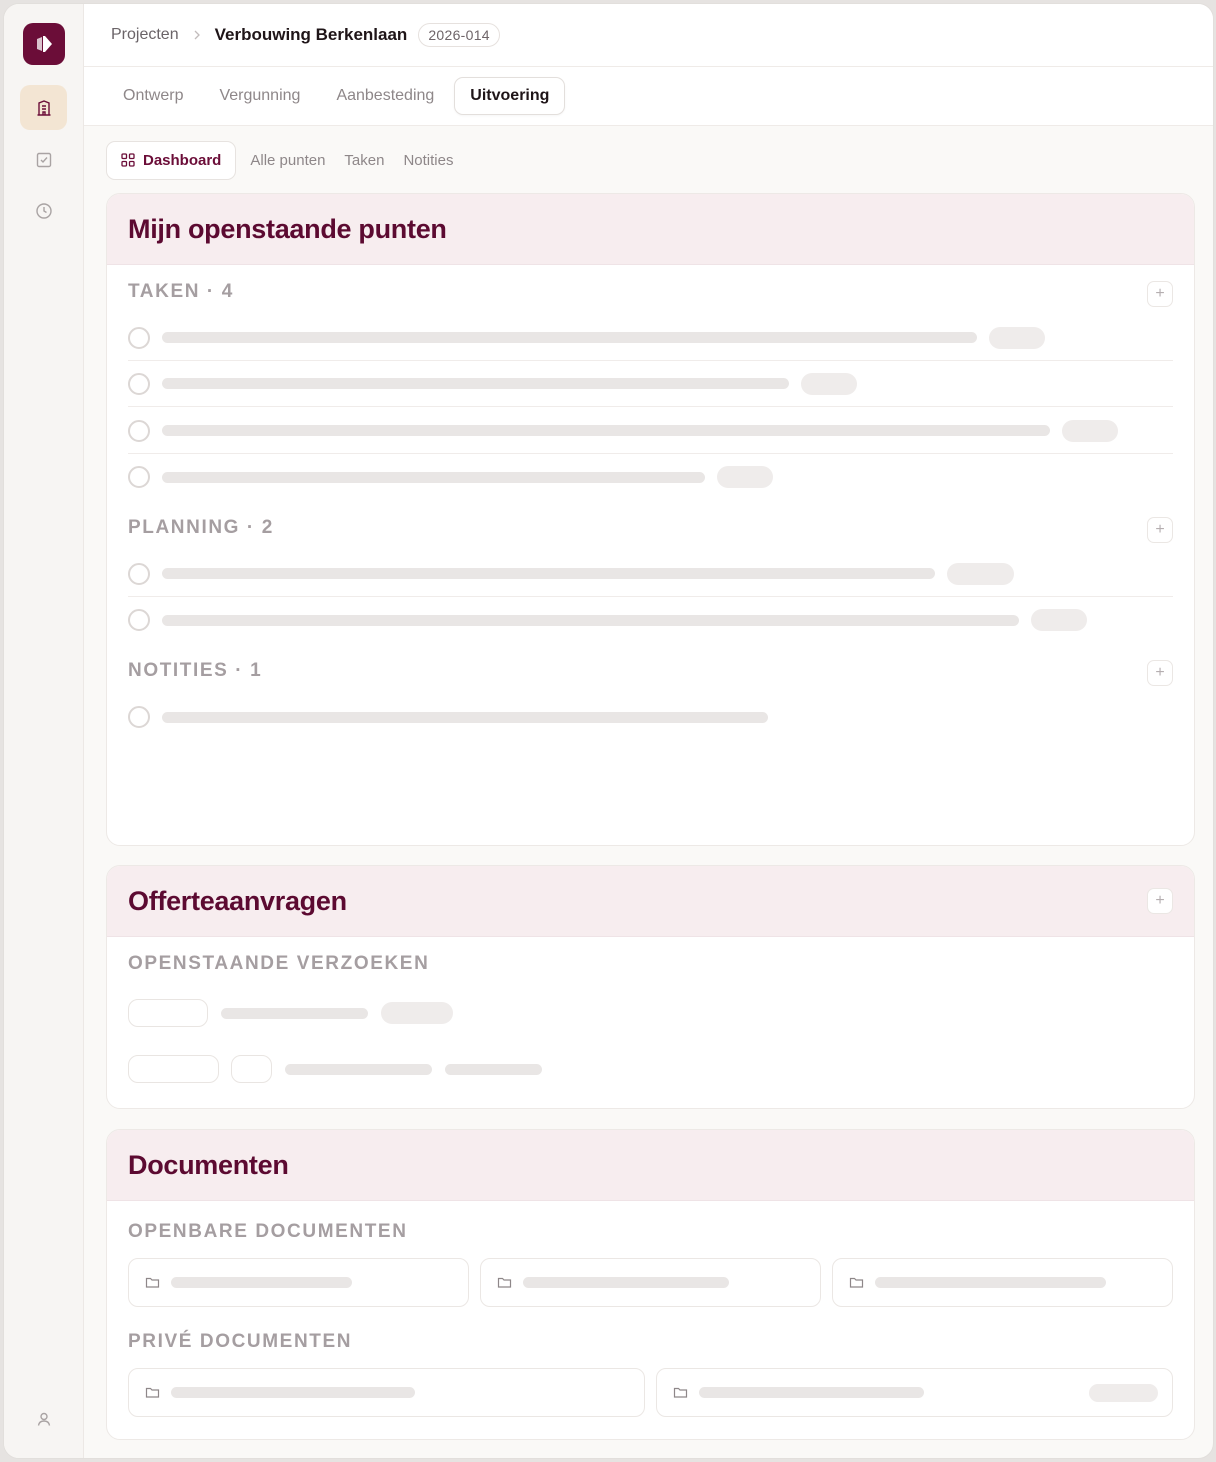  What do you see at coordinates (650, 229) in the screenshot?
I see `open-points-header: Mijn openstaande punten` at bounding box center [650, 229].